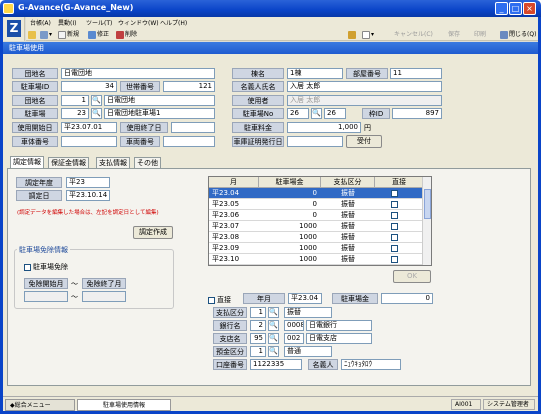 The height and width of the screenshot is (414, 541). What do you see at coordinates (35, 86) in the screenshot?
I see `parking-id-label: 駐車場ID` at bounding box center [35, 86].